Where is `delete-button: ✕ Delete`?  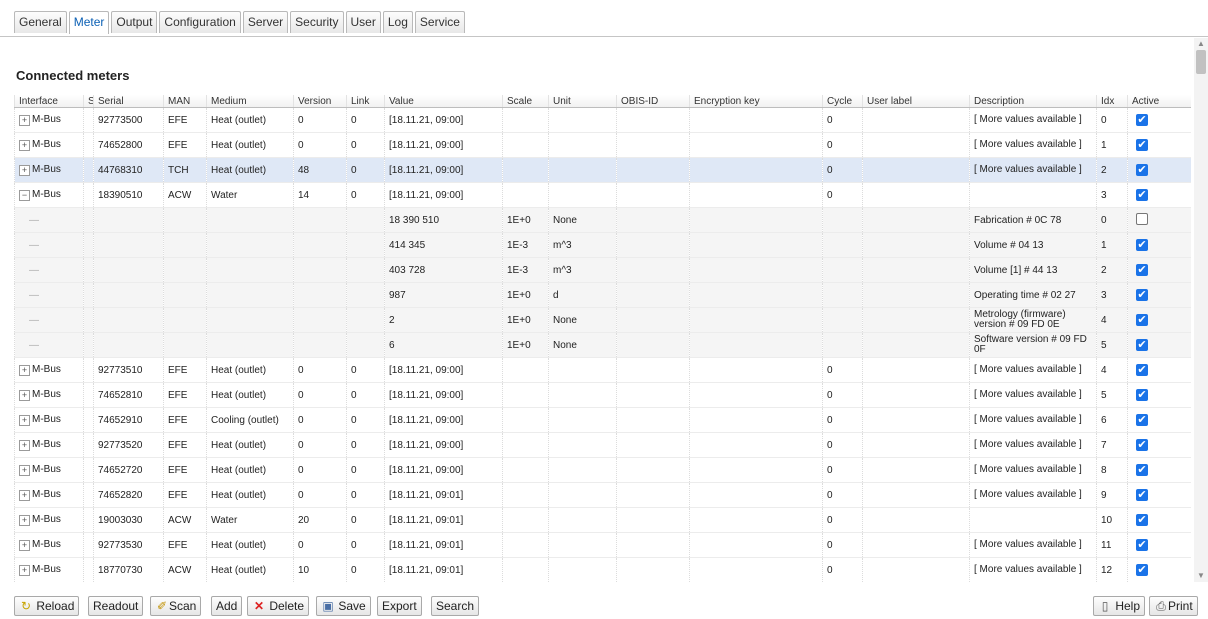
delete-button: ✕ Delete is located at coordinates (278, 606).